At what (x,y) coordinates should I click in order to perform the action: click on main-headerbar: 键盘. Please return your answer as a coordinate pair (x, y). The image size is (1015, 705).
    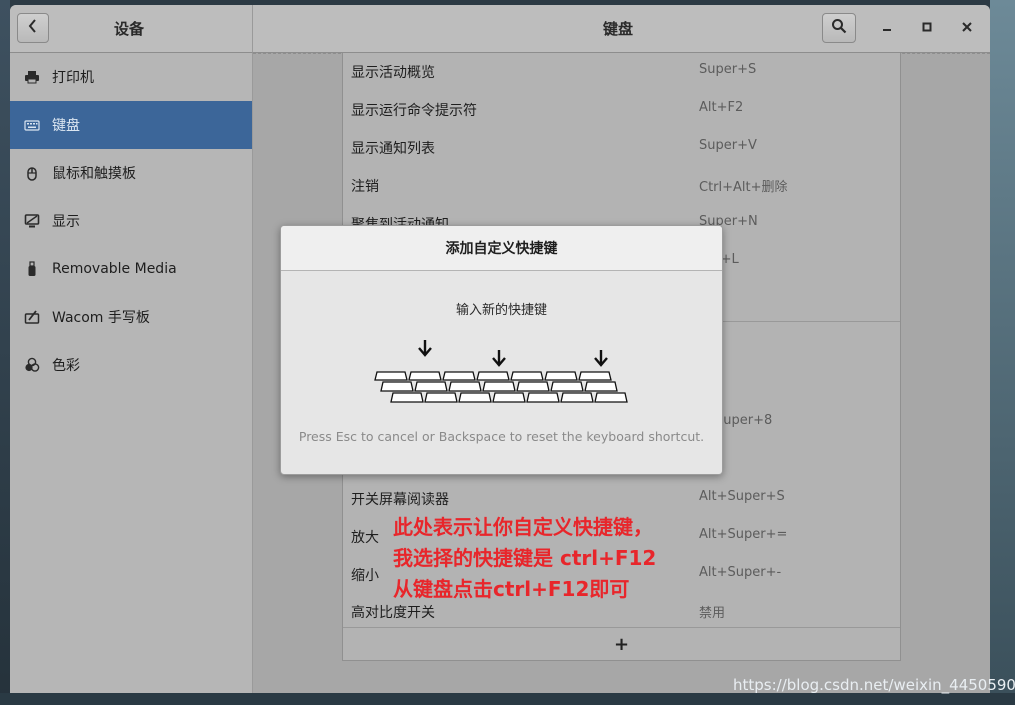
    Looking at the image, I should click on (621, 29).